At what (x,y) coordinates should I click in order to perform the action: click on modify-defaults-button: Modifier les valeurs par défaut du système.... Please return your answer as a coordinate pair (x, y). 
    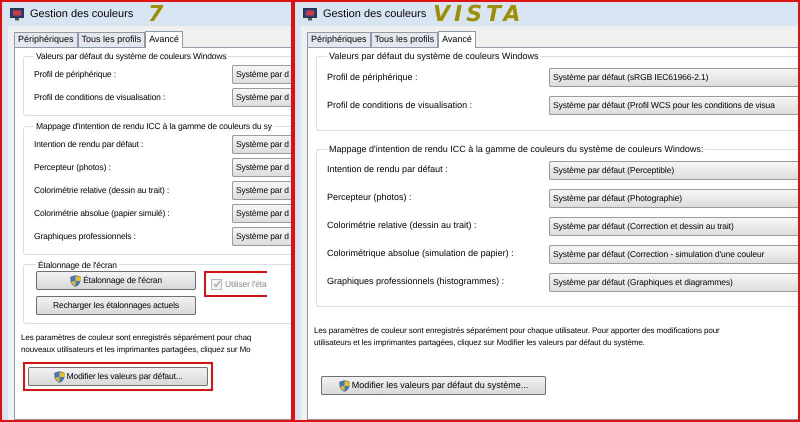
    Looking at the image, I should click on (433, 385).